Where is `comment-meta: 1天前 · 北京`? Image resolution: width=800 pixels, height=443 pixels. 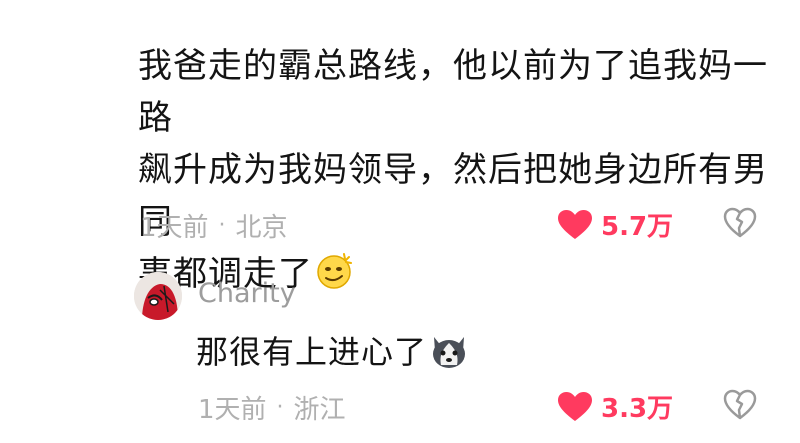 comment-meta: 1天前 · 北京 is located at coordinates (214, 225).